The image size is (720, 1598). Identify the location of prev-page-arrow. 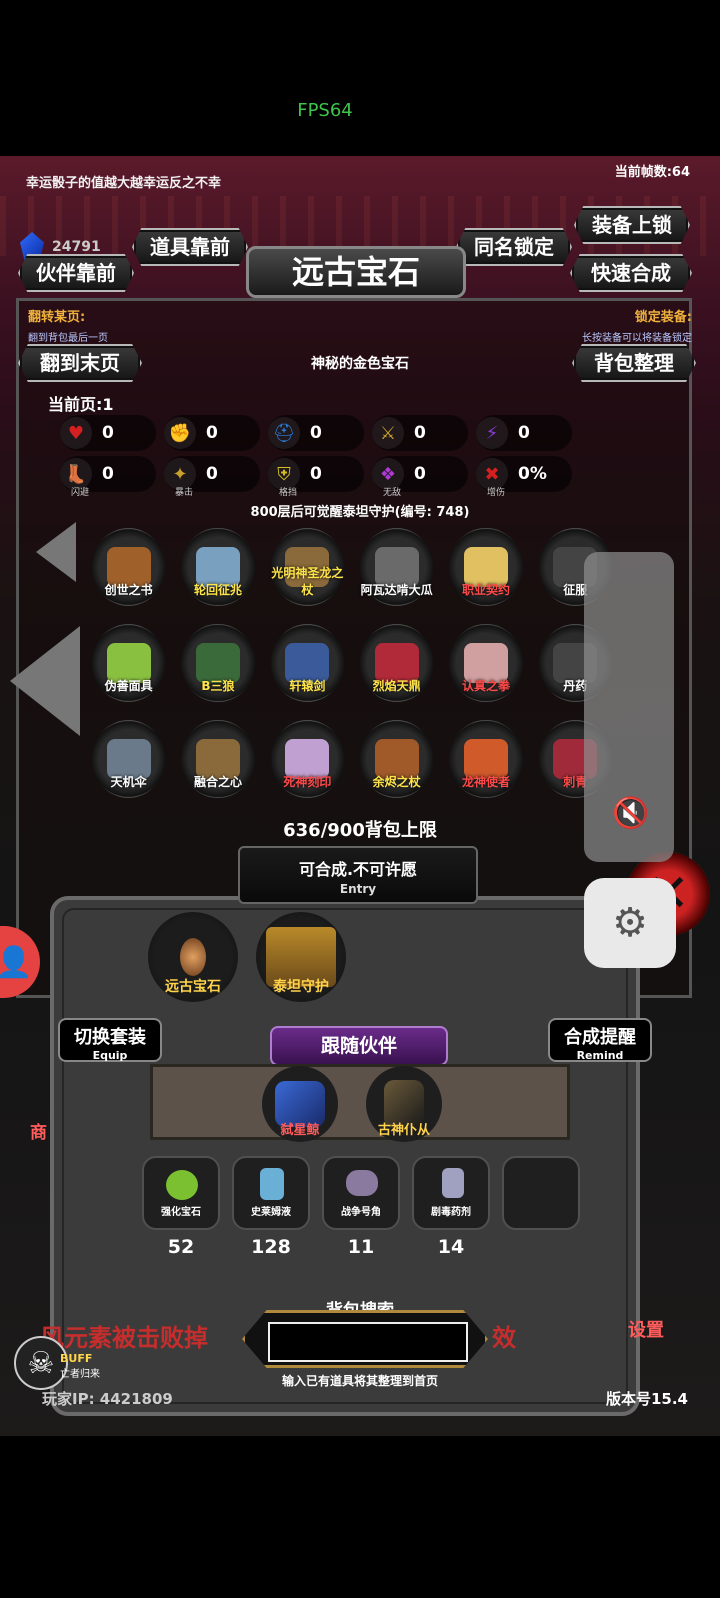
(45, 681).